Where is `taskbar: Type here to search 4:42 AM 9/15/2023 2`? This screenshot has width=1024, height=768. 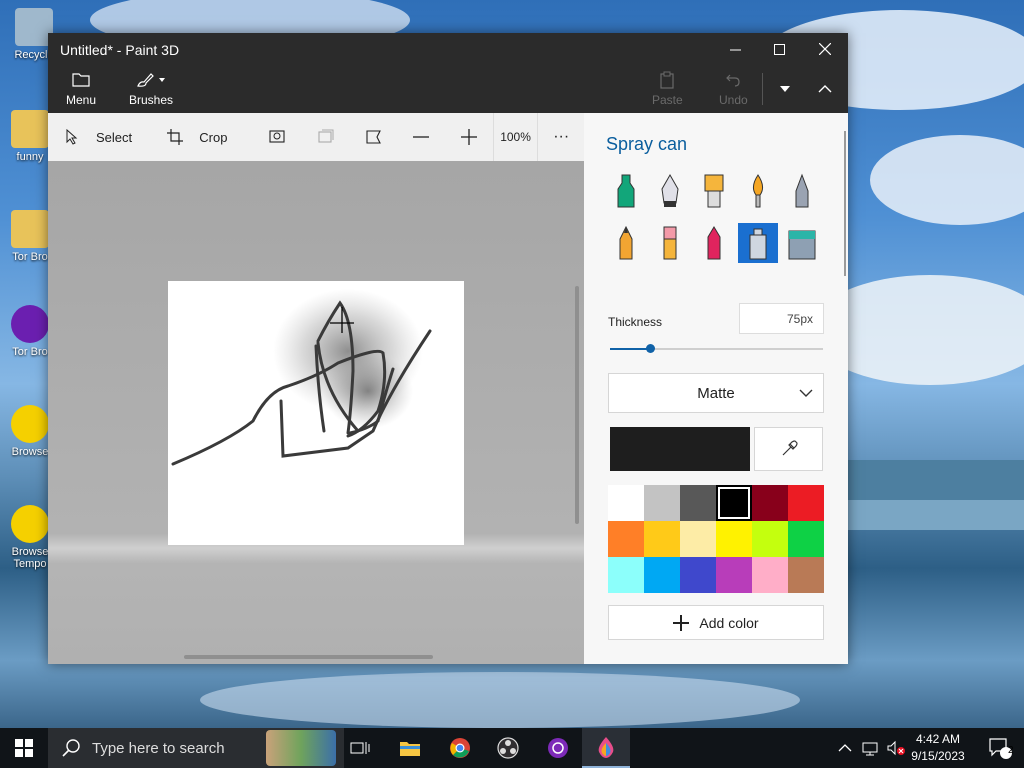 taskbar: Type here to search 4:42 AM 9/15/2023 2 is located at coordinates (512, 748).